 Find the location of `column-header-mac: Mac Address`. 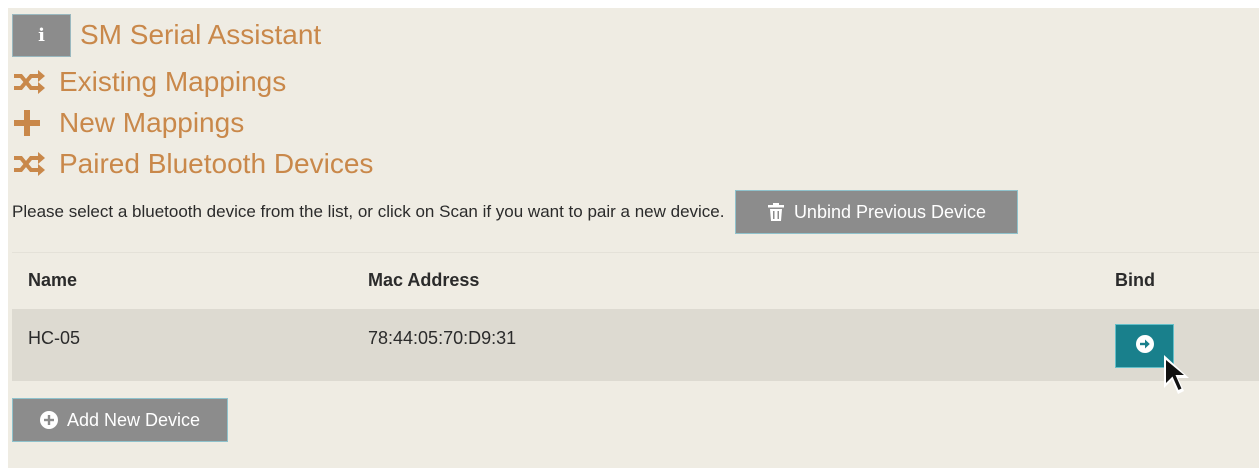

column-header-mac: Mac Address is located at coordinates (424, 280).